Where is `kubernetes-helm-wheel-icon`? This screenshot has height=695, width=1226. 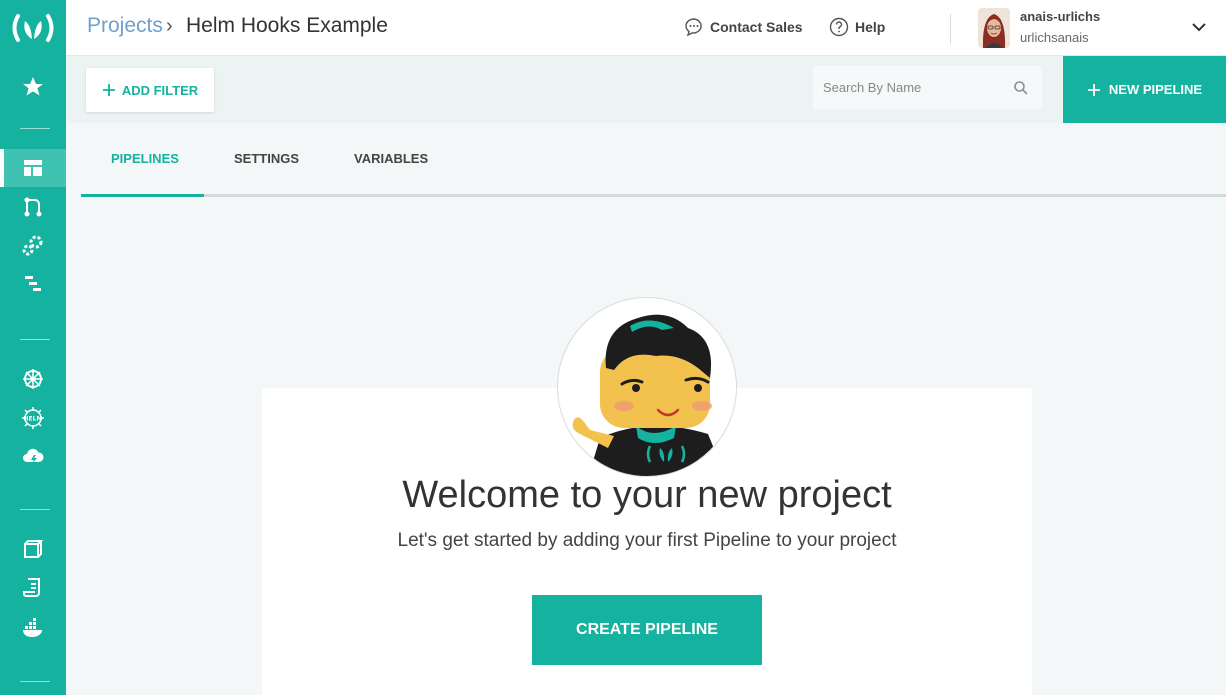
kubernetes-helm-wheel-icon is located at coordinates (33, 379).